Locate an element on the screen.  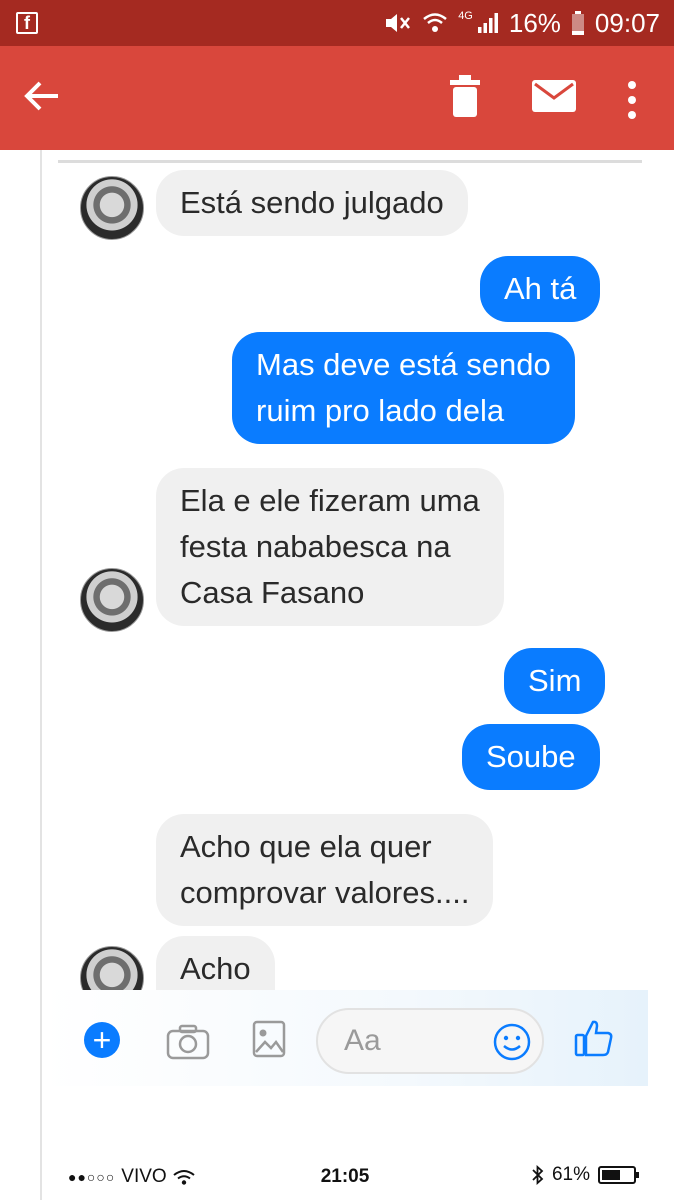
message-outgoing: Mas deve está sendo ruim pro lado dela is located at coordinates (403, 388).